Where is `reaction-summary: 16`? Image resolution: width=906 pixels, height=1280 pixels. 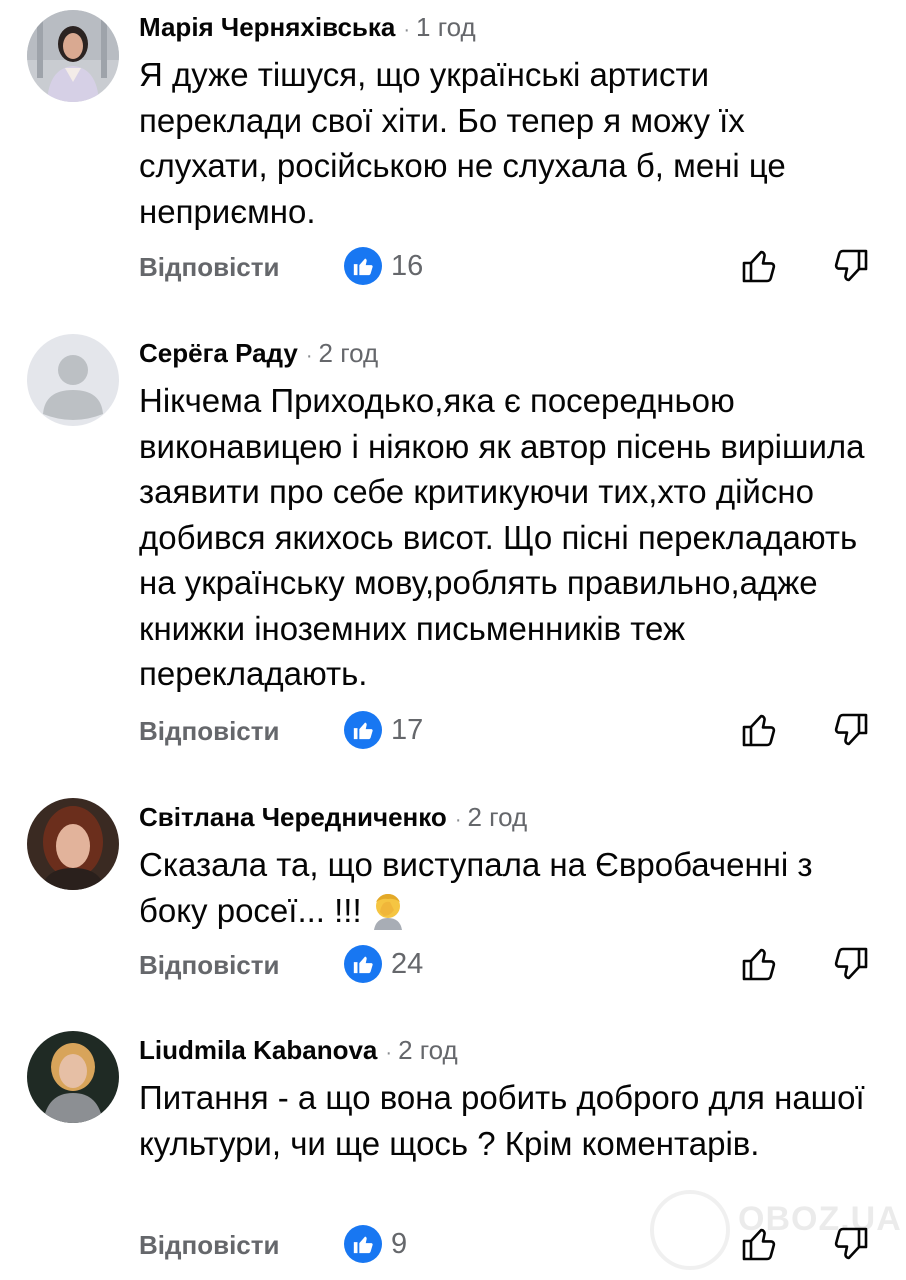 reaction-summary: 16 is located at coordinates (383, 266).